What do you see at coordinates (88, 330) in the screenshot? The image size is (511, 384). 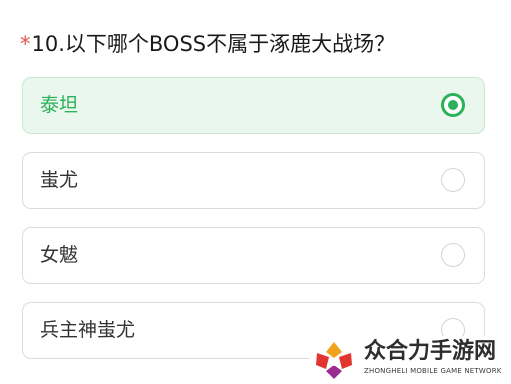 I see `option-label: 兵主神蚩尤` at bounding box center [88, 330].